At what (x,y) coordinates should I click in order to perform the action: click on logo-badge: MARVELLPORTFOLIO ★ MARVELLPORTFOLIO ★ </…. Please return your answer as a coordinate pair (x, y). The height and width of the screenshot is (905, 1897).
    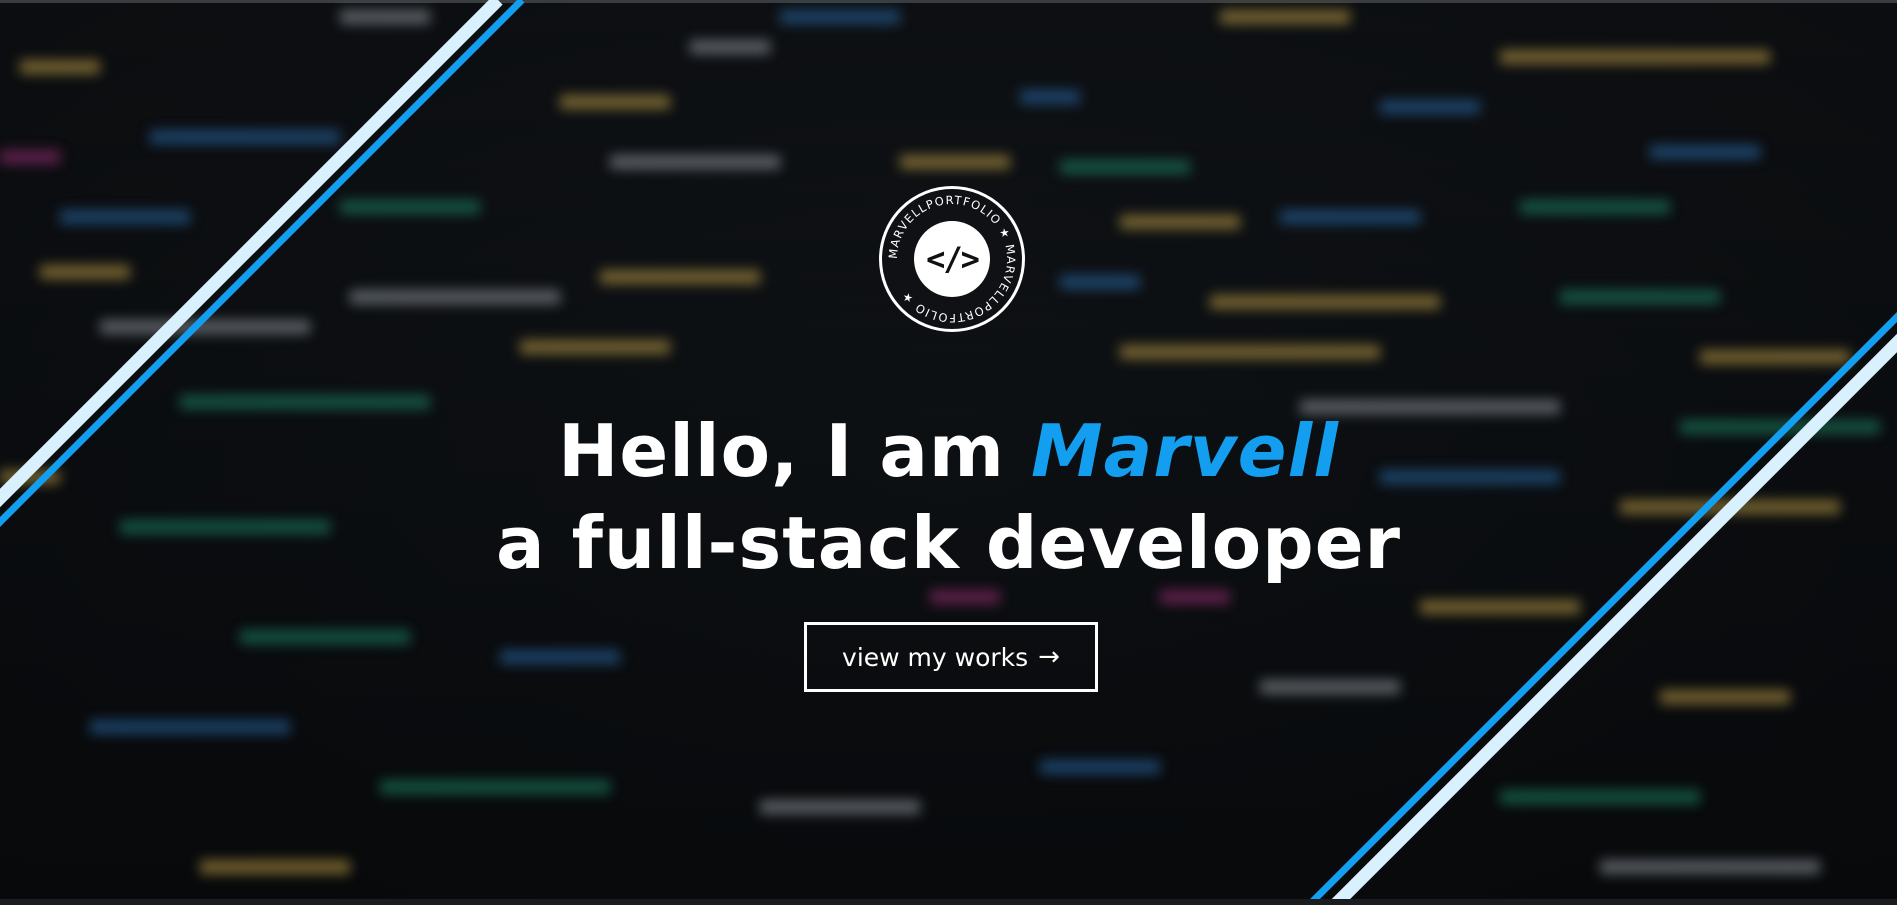
    Looking at the image, I should click on (952, 259).